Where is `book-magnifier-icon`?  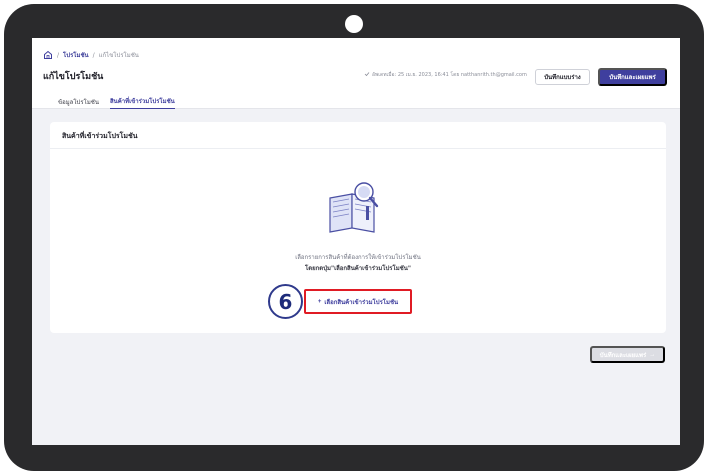 book-magnifier-icon is located at coordinates (354, 206).